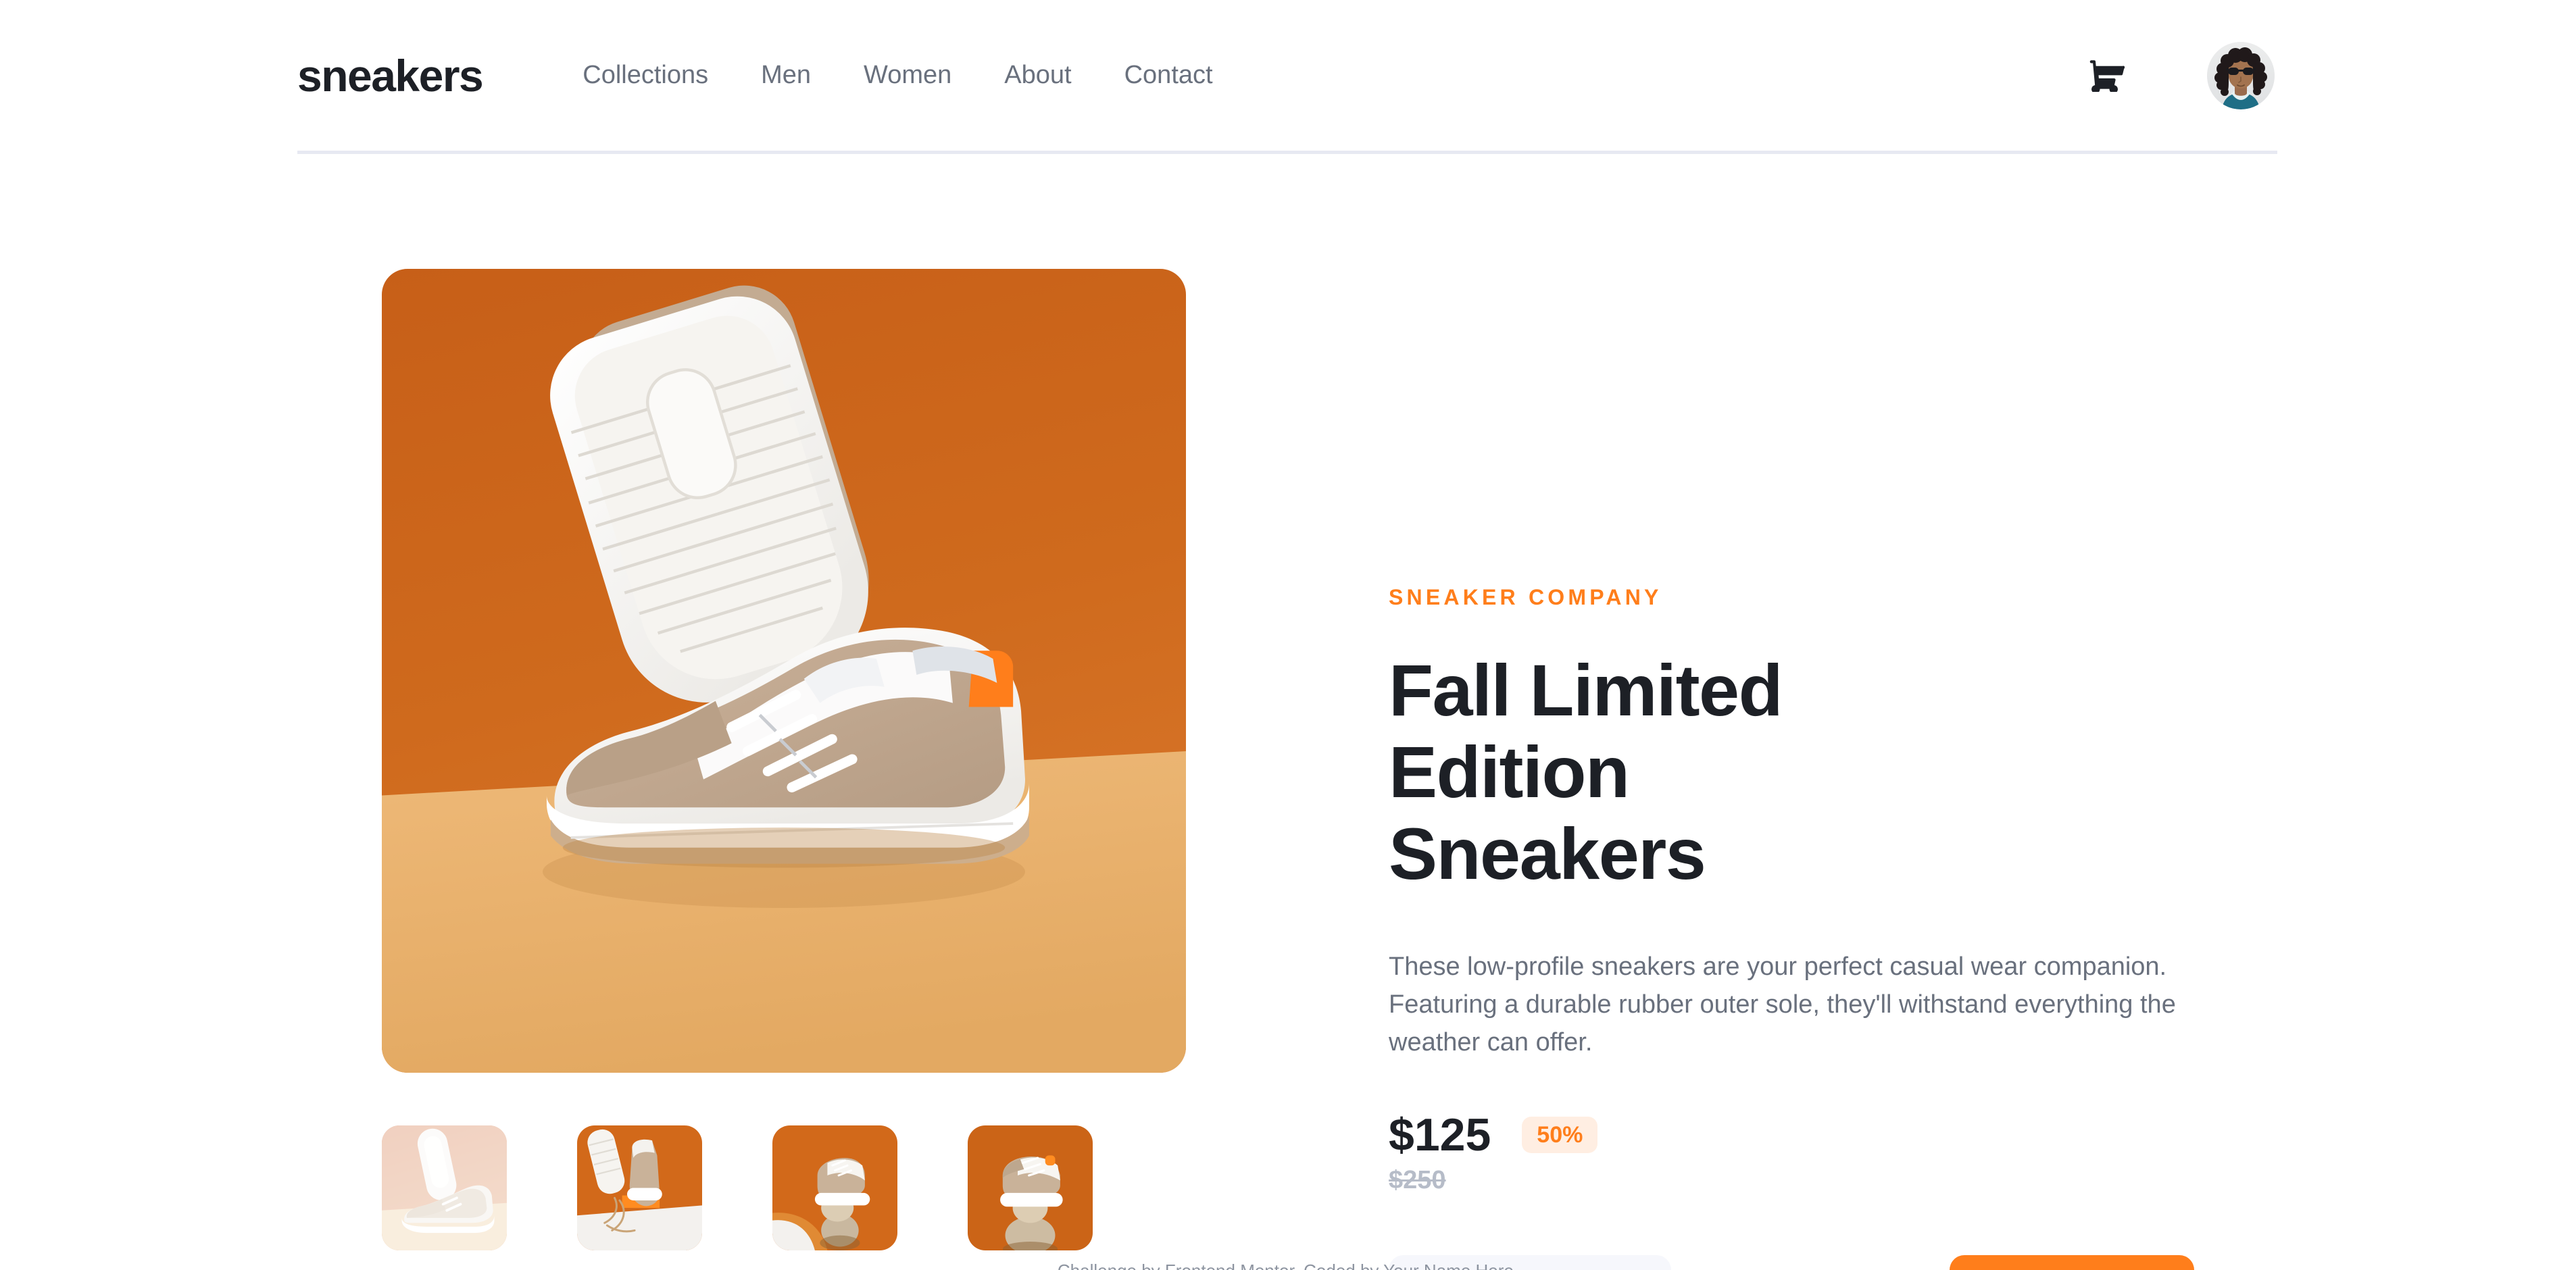 This screenshot has width=2576, height=1270. Describe the element at coordinates (646, 75) in the screenshot. I see `nav-item-collections: Collections` at that location.